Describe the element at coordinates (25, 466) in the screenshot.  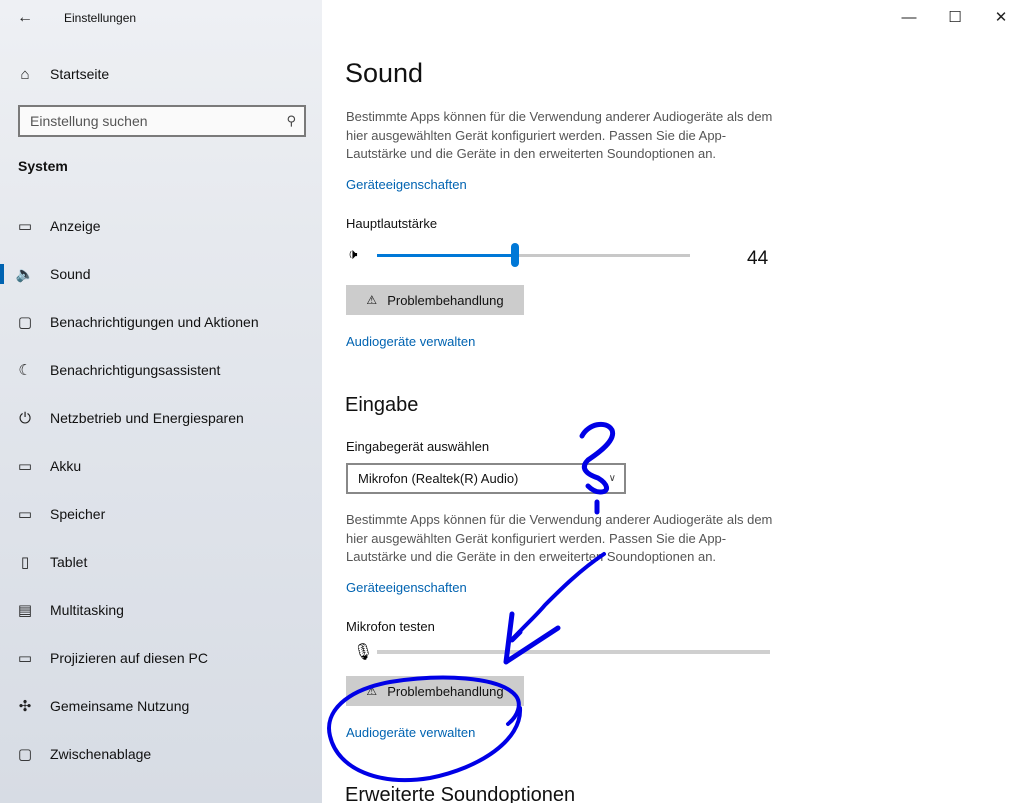
I see `battery-icon: ▭` at that location.